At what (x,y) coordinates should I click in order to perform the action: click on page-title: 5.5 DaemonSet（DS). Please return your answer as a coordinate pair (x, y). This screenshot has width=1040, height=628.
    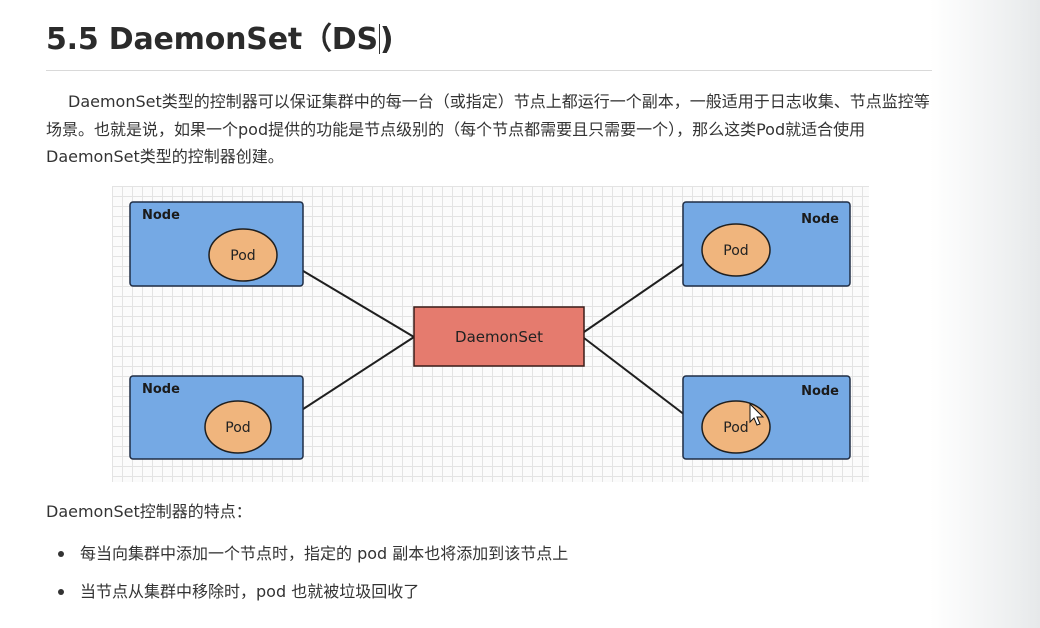
    Looking at the image, I should click on (220, 36).